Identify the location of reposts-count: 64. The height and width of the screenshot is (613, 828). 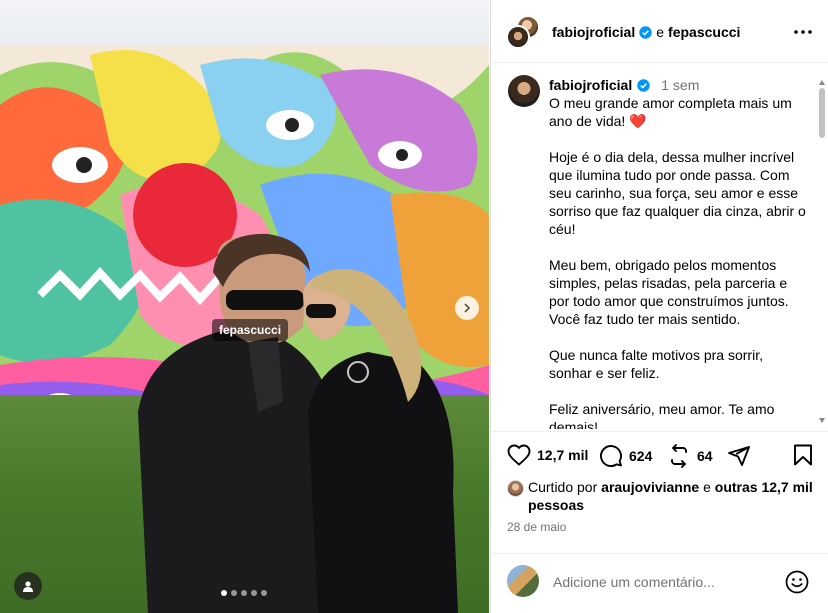
(705, 456).